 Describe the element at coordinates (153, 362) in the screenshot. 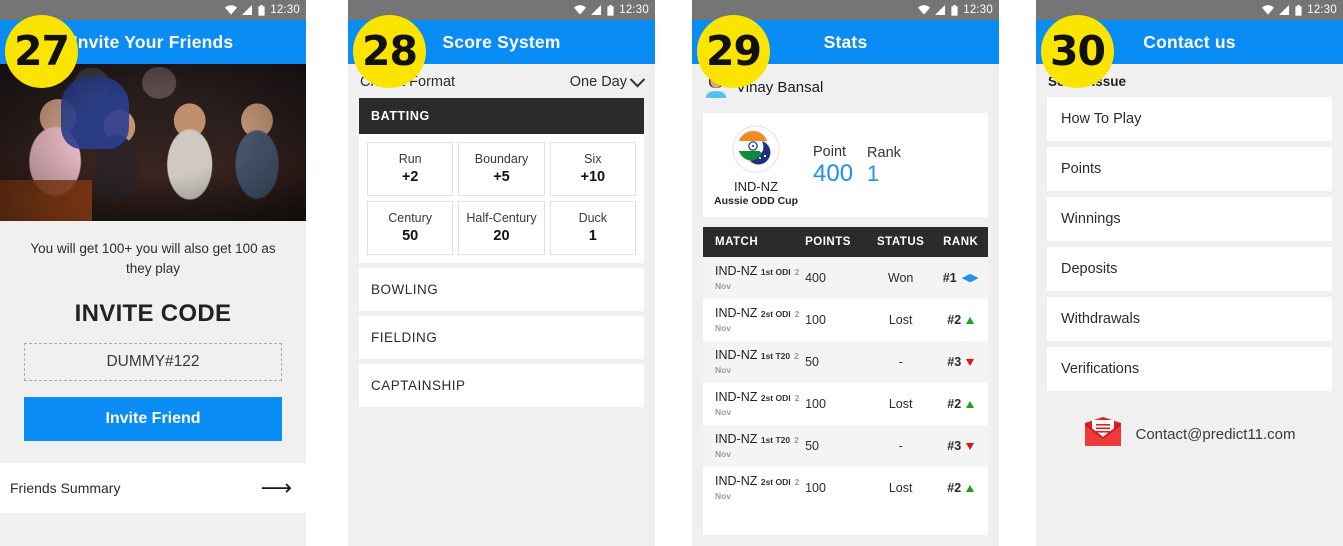

I see `invite-code-value: DUMMY#122` at that location.